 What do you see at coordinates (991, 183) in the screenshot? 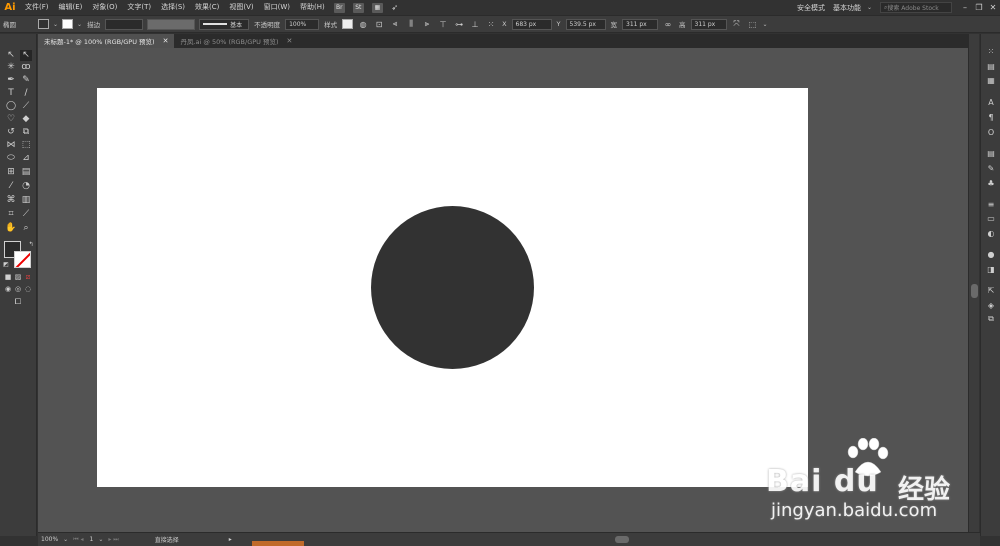
I see `symbols-icon: ♣` at bounding box center [991, 183].